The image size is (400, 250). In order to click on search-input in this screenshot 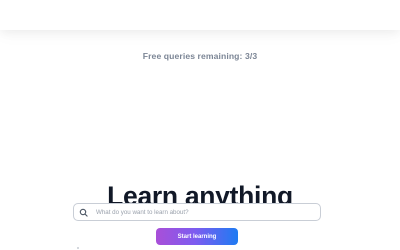, I will do `click(205, 212)`.